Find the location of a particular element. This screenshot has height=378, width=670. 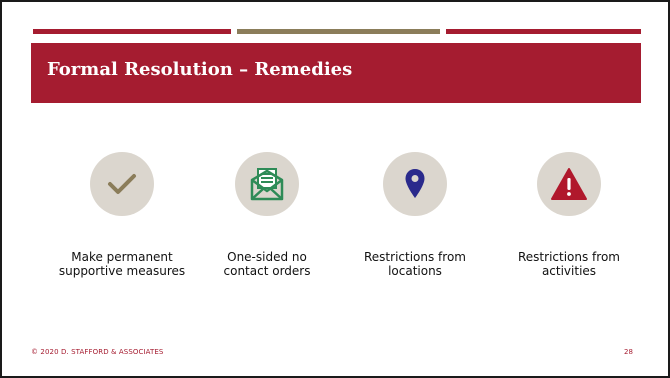

remedy-item-activity-restrictions: Restrictions from activities is located at coordinates (569, 215).